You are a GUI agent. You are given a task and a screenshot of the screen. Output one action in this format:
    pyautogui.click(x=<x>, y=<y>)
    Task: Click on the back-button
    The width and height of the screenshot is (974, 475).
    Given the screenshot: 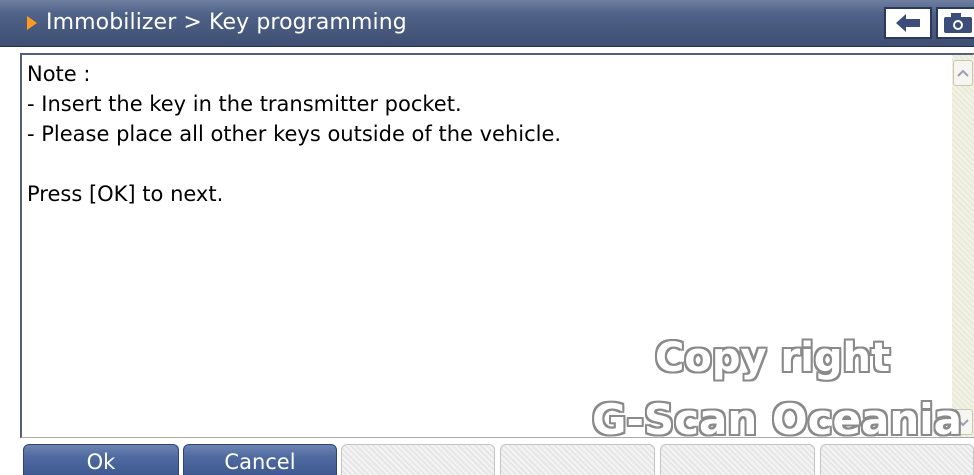 What is the action you would take?
    pyautogui.click(x=908, y=23)
    